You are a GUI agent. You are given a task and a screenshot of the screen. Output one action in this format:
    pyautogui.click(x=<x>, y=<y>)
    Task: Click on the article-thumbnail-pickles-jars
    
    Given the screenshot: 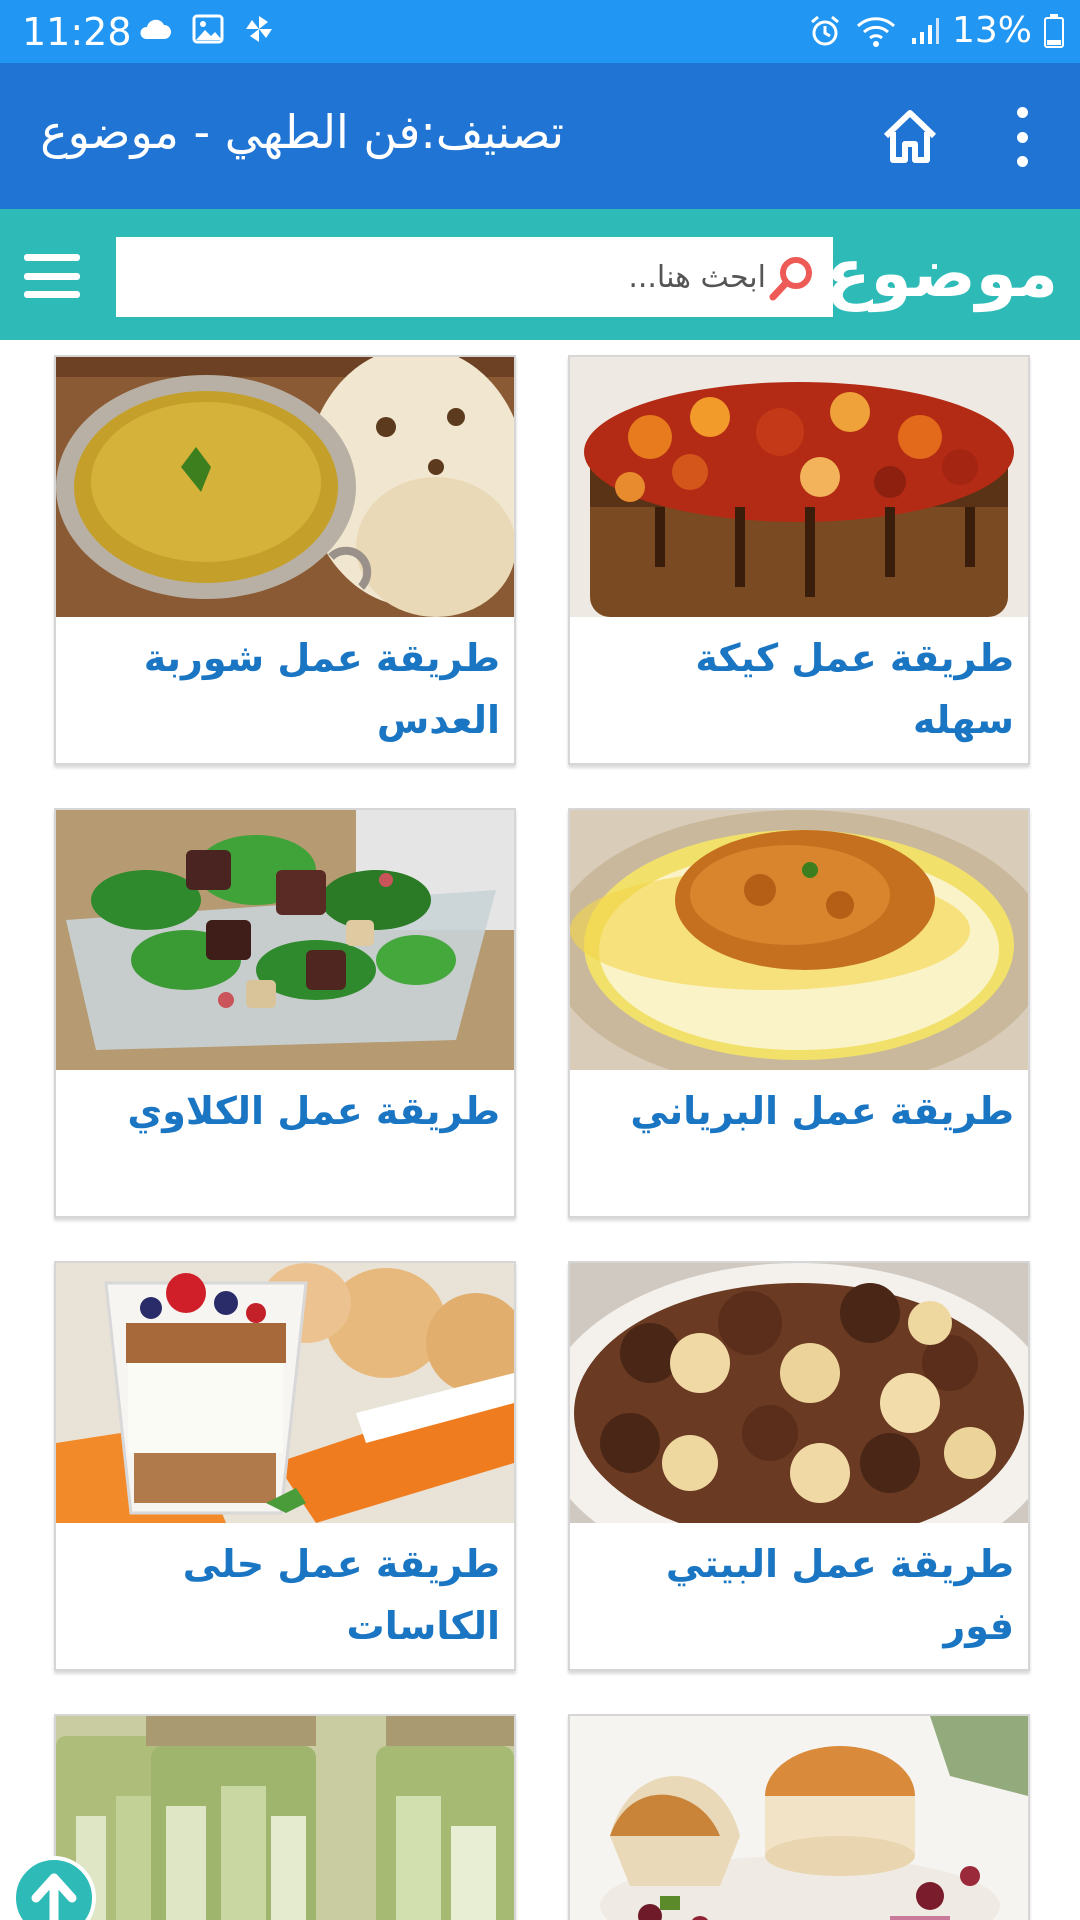 What is the action you would take?
    pyautogui.click(x=285, y=1818)
    